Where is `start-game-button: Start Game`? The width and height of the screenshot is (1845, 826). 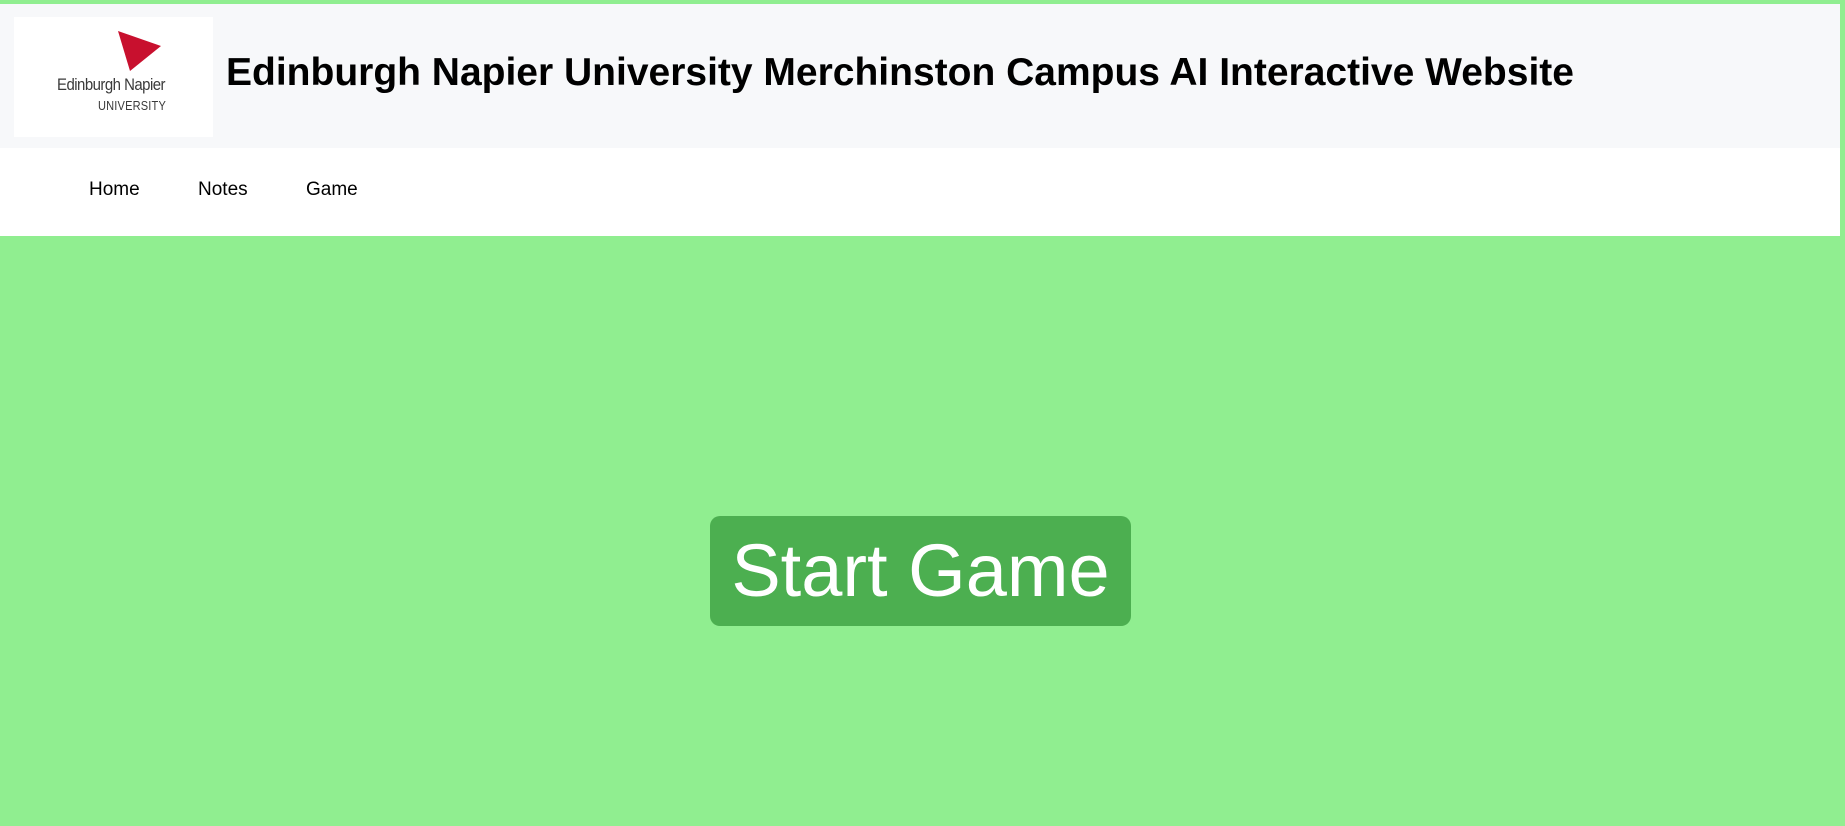
start-game-button: Start Game is located at coordinates (920, 571).